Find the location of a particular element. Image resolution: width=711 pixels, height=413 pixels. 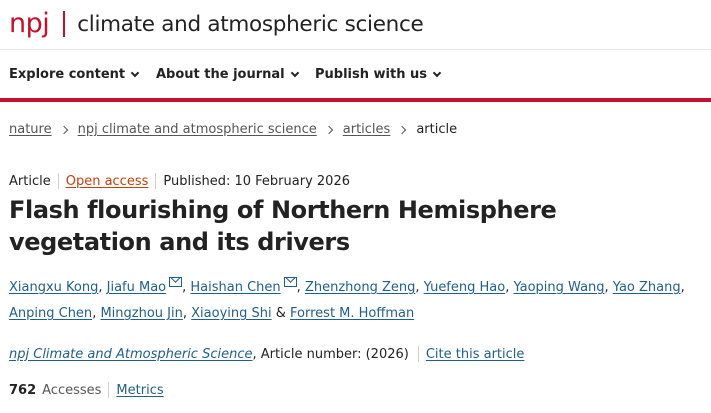

published-date: Published: 10 February 2026 is located at coordinates (256, 181).